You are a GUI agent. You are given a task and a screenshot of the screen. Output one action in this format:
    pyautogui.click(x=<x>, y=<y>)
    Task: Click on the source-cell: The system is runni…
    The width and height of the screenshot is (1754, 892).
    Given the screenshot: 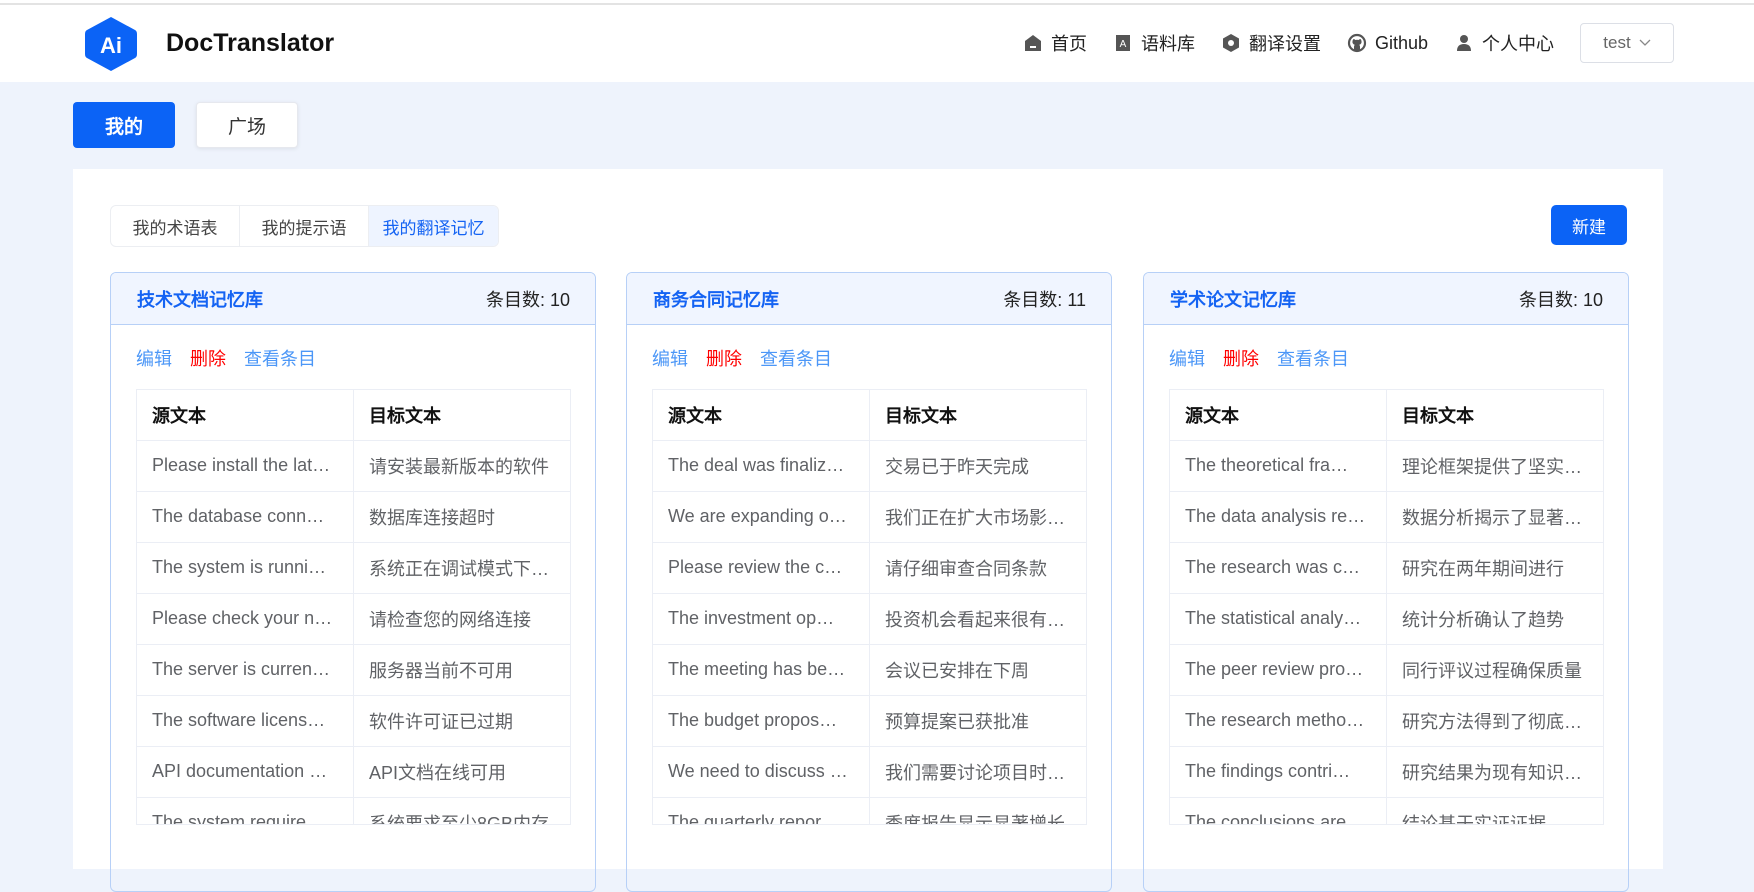 What is the action you would take?
    pyautogui.click(x=245, y=568)
    